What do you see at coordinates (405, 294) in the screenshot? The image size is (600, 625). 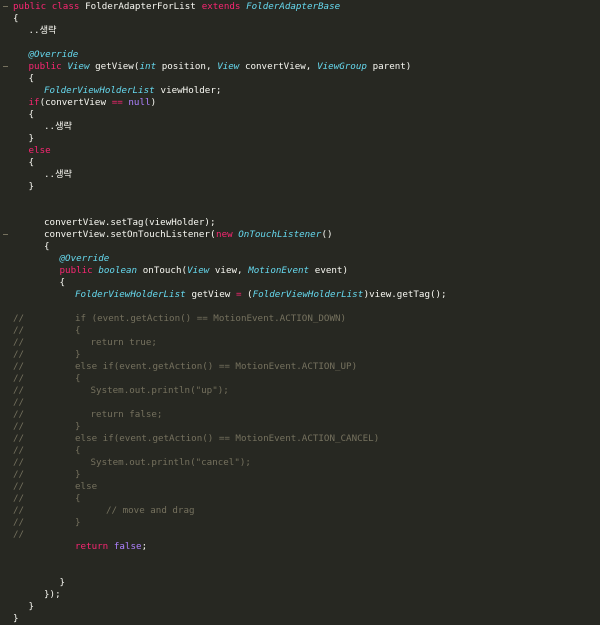 I see `code-token: )view.getTag();` at bounding box center [405, 294].